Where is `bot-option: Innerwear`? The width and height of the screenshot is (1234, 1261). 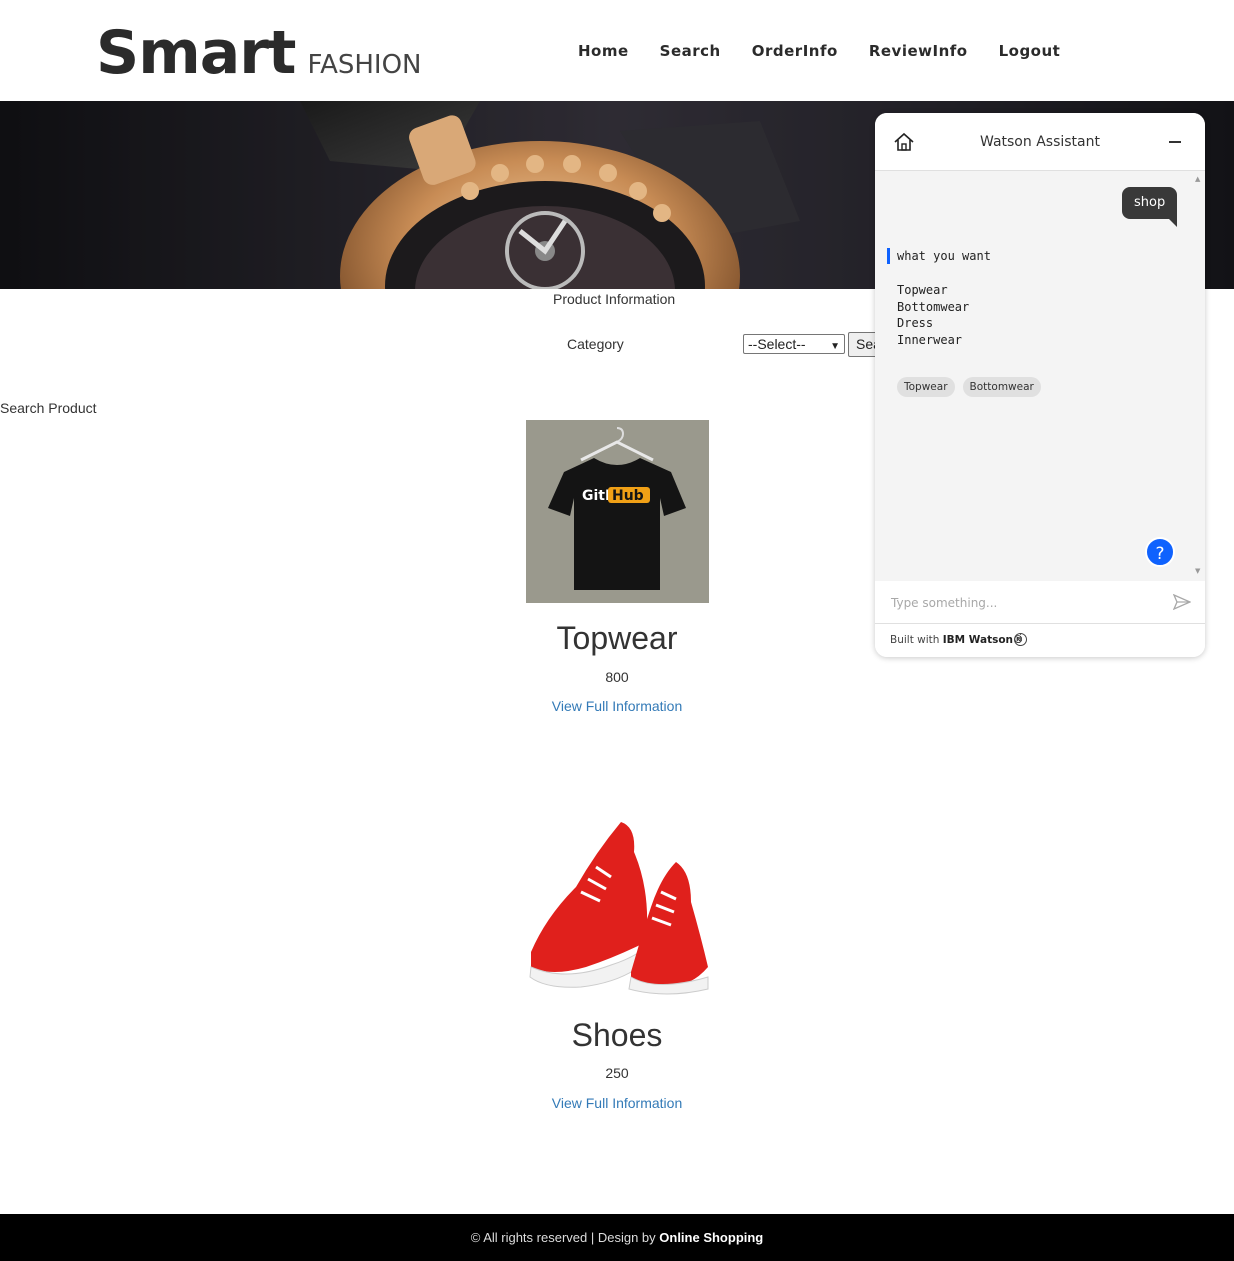 bot-option: Innerwear is located at coordinates (930, 339).